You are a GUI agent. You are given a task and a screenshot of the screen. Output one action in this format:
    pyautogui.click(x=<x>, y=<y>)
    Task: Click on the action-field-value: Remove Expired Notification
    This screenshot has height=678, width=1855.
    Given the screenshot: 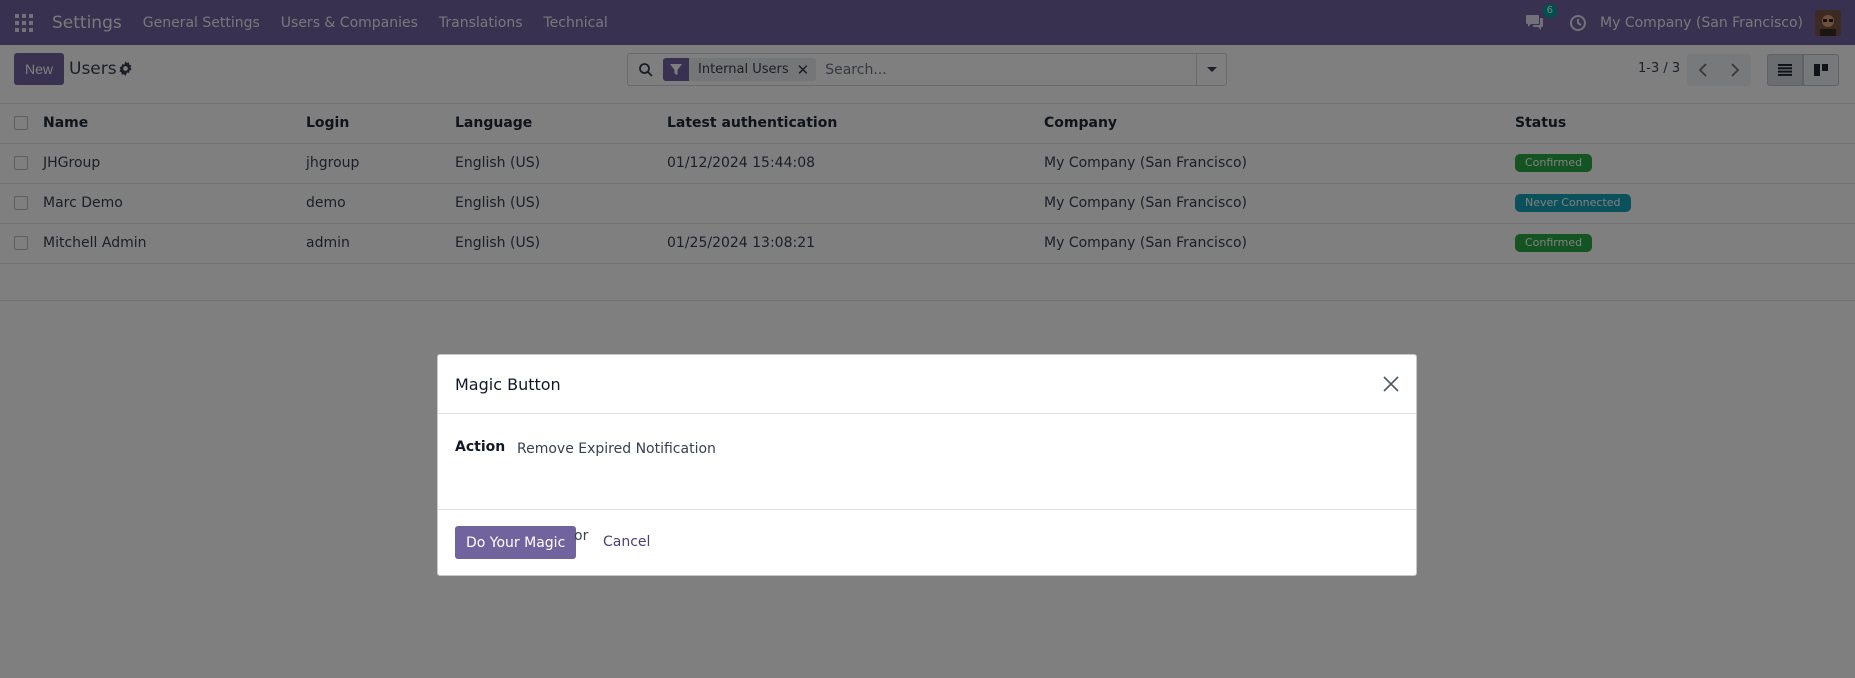 What is the action you would take?
    pyautogui.click(x=616, y=449)
    